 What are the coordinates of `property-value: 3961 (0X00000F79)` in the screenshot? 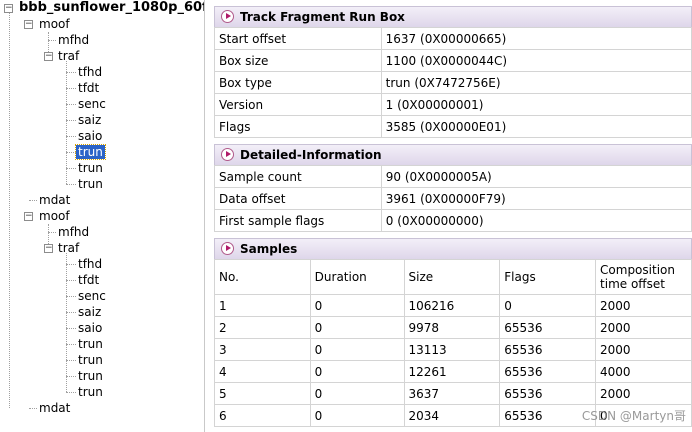 It's located at (536, 198).